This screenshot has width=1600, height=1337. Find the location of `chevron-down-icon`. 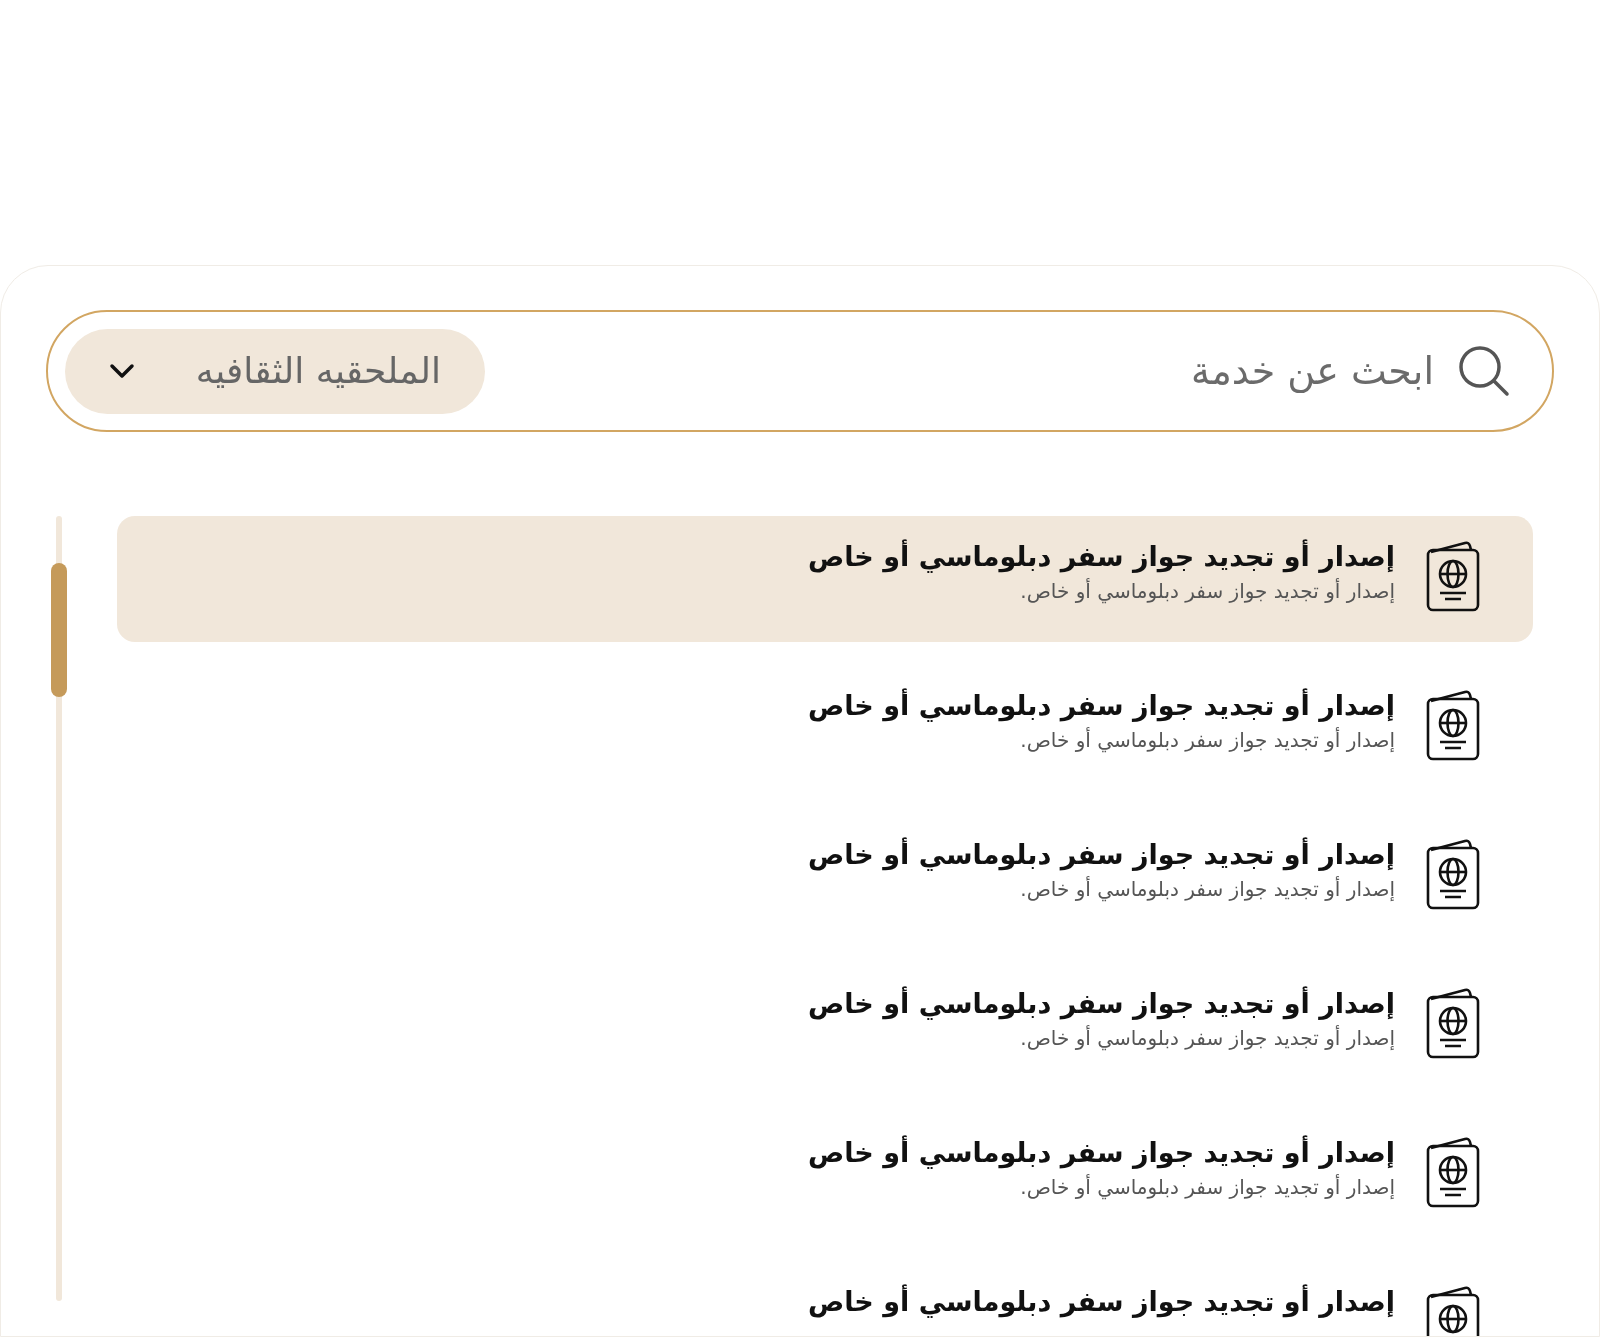

chevron-down-icon is located at coordinates (122, 371).